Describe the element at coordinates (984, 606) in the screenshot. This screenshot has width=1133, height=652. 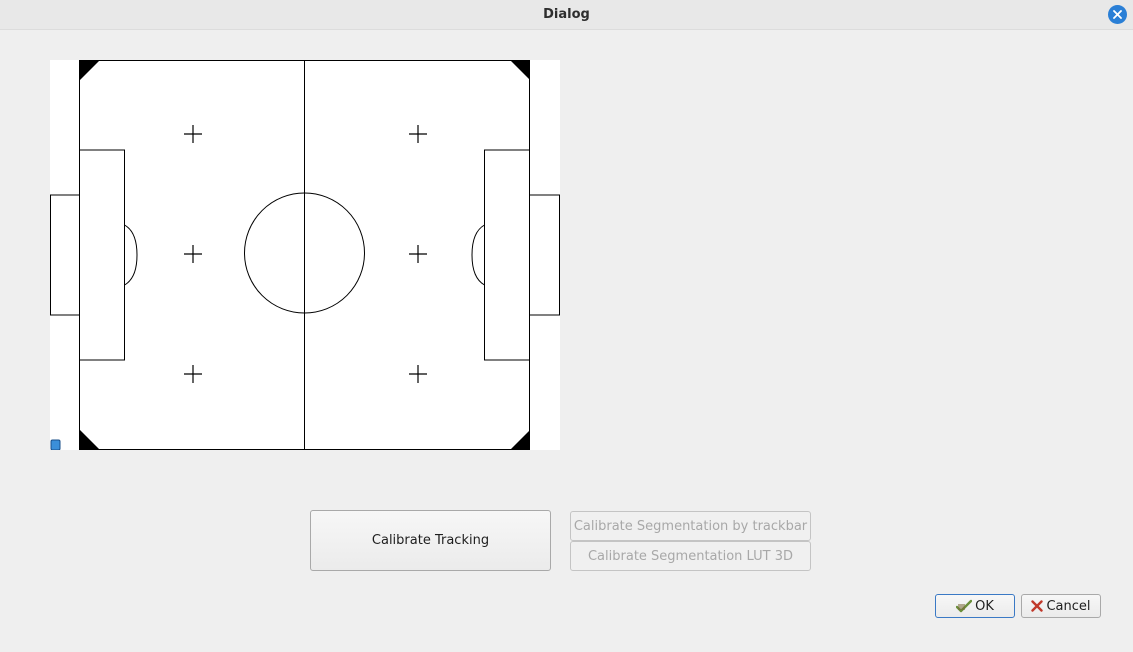
I see `ok-label: OK` at that location.